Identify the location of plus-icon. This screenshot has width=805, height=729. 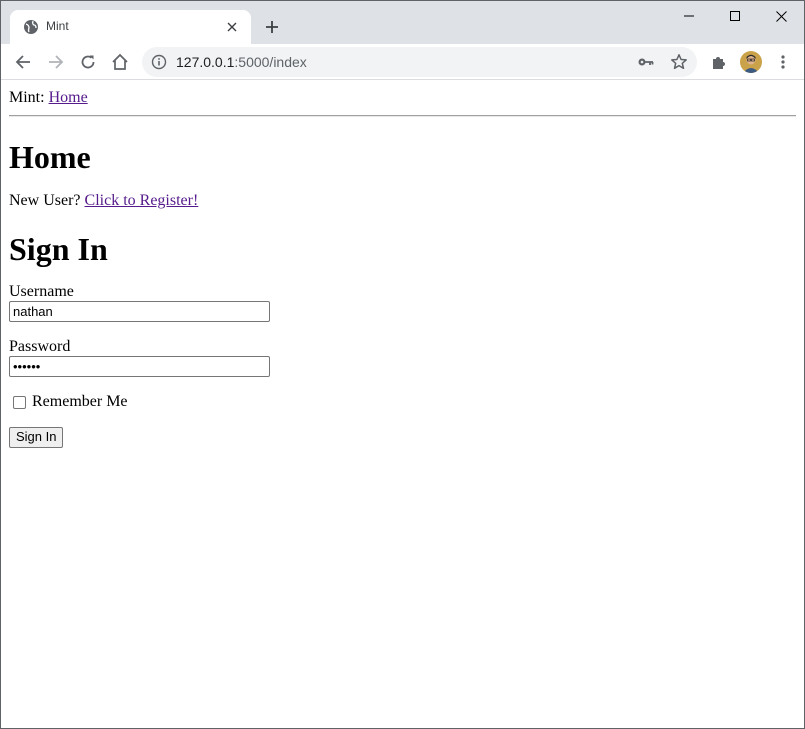
(272, 27).